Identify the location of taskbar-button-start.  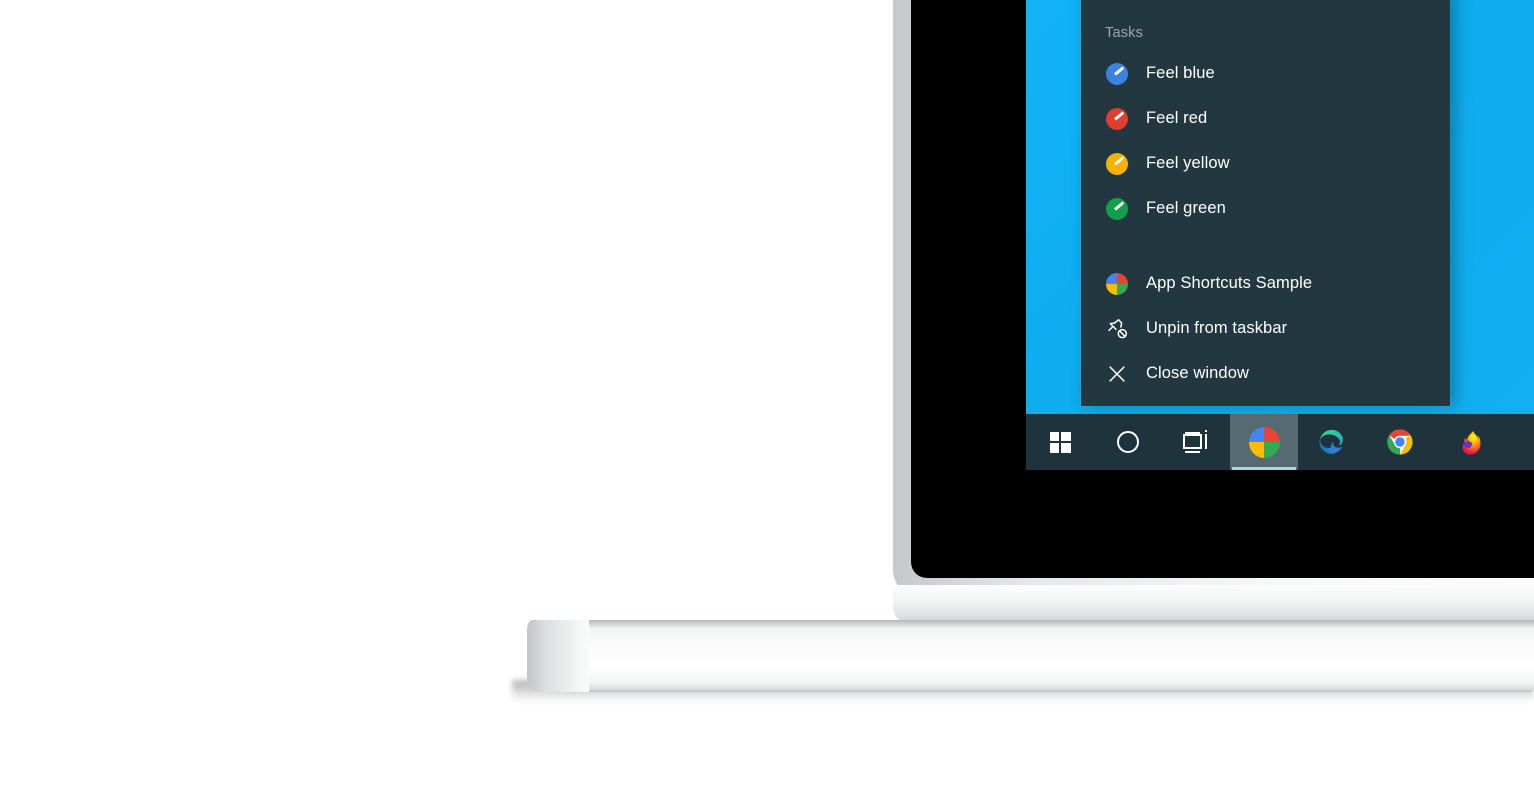
(1060, 442).